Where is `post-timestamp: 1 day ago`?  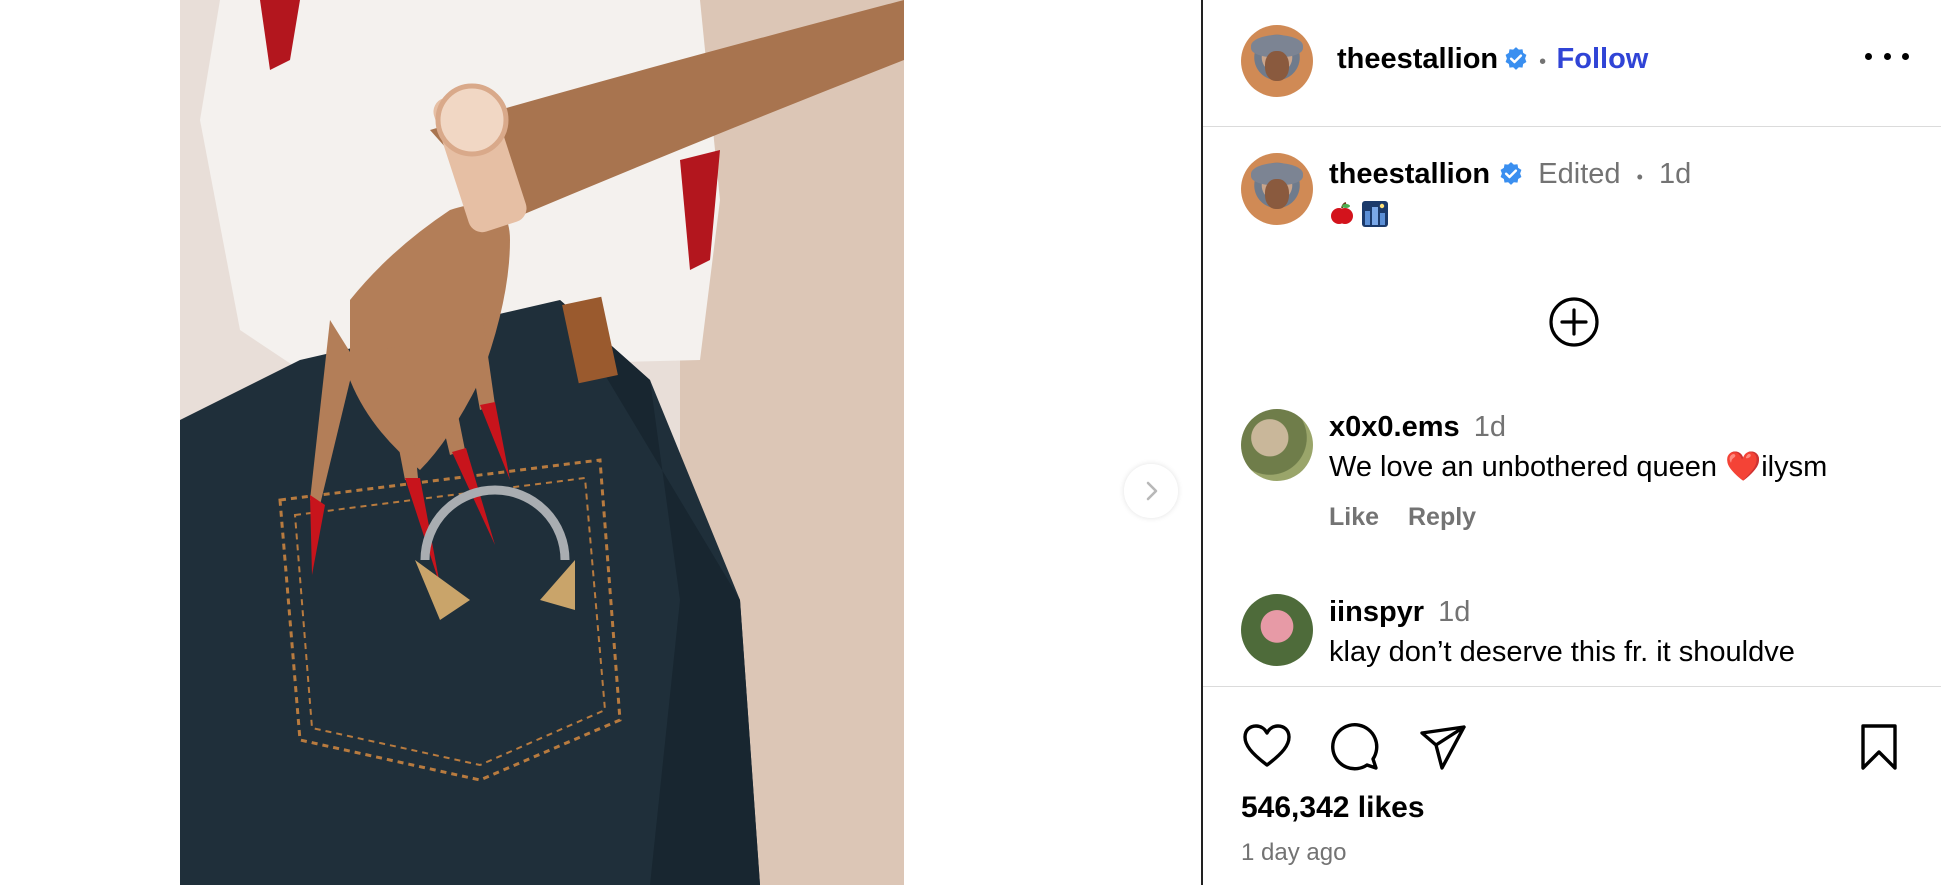
post-timestamp: 1 day ago is located at coordinates (1293, 853).